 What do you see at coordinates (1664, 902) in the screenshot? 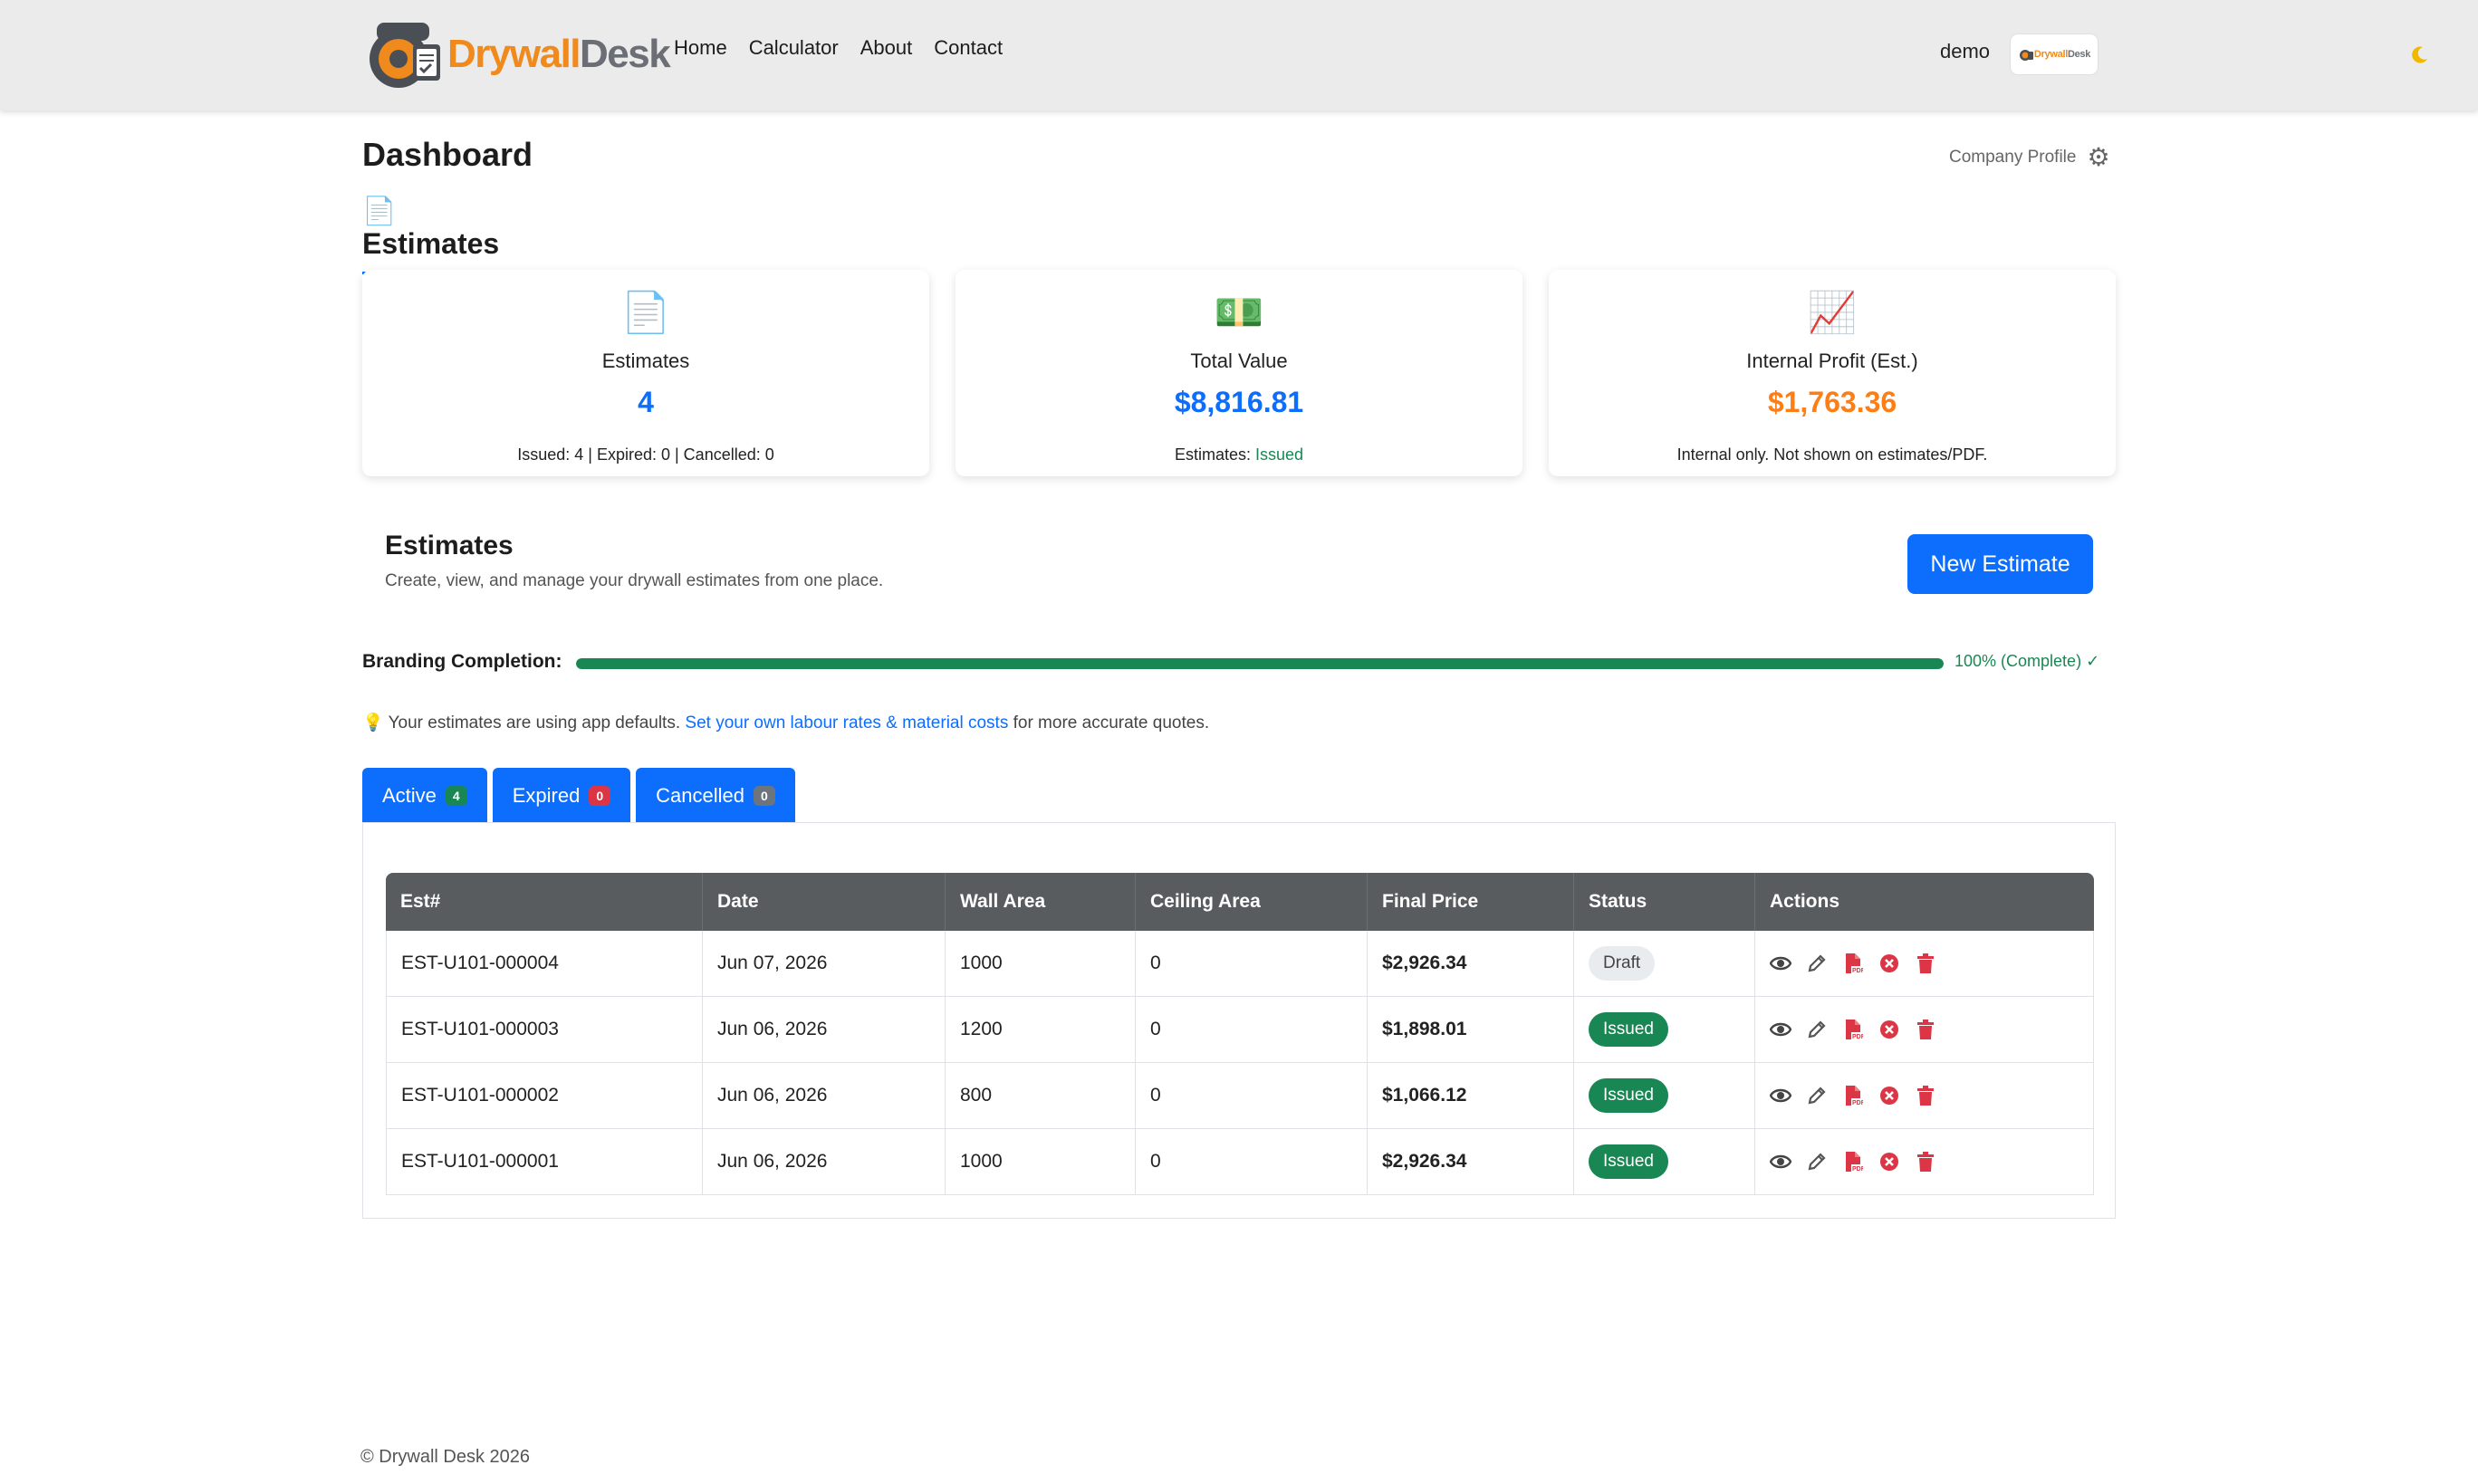
I see `column-header-status: Status` at bounding box center [1664, 902].